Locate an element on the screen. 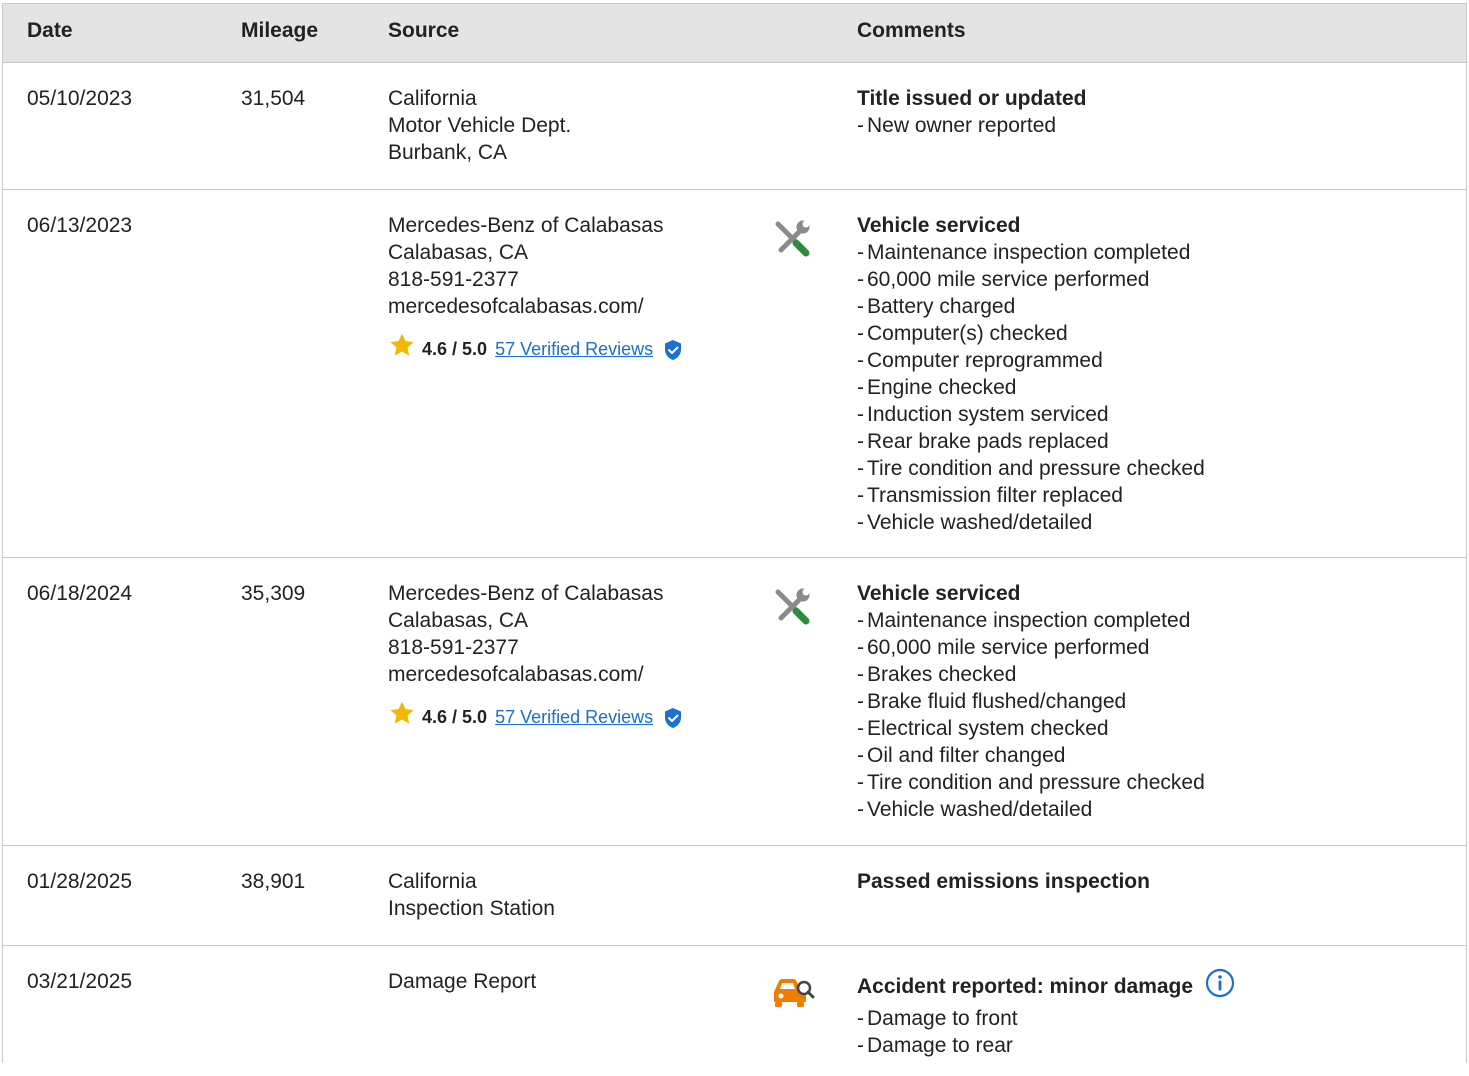 Image resolution: width=1469 pixels, height=1076 pixels. table-header: Date Mileage Source Comments is located at coordinates (734, 33).